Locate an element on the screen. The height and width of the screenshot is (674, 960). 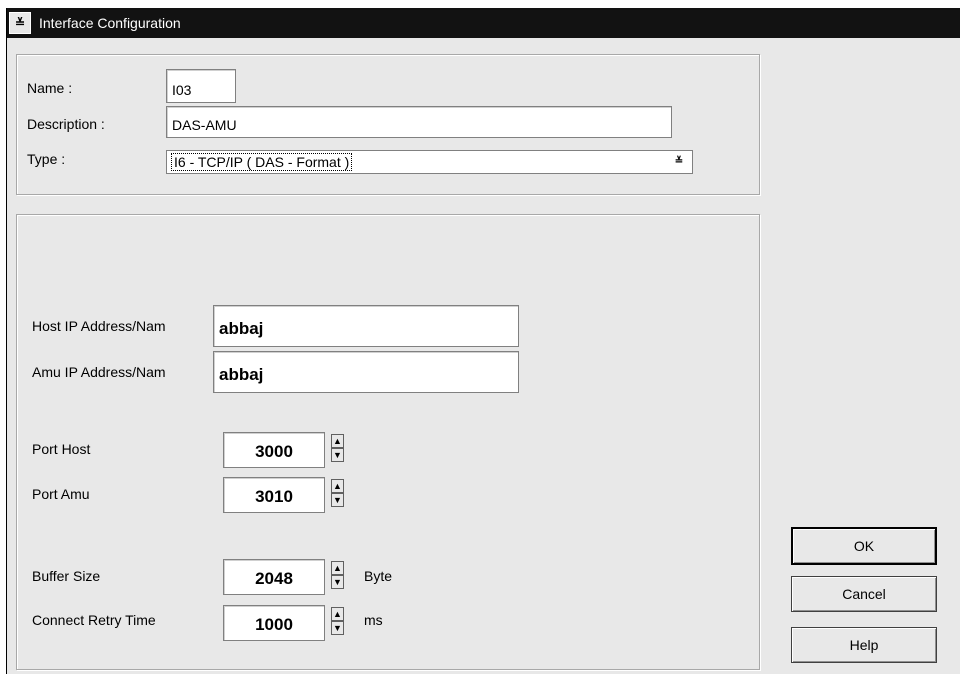
cancel-button: Cancel is located at coordinates (864, 594).